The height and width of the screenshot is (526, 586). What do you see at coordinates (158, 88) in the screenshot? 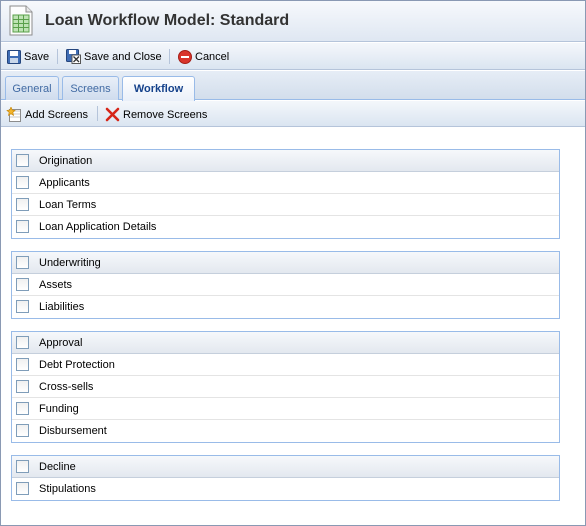
I see `tab-workflow: Workflow` at bounding box center [158, 88].